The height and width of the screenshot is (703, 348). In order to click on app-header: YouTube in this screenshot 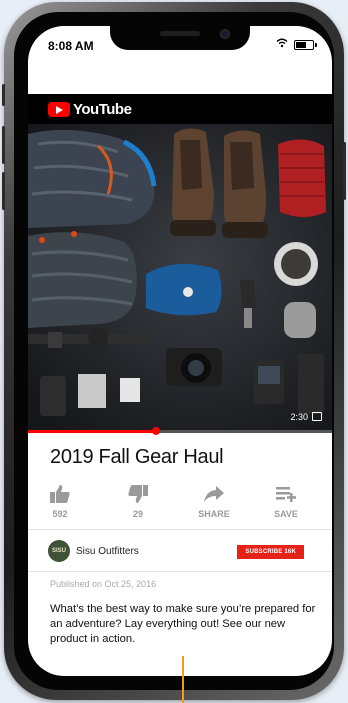, I will do `click(180, 109)`.